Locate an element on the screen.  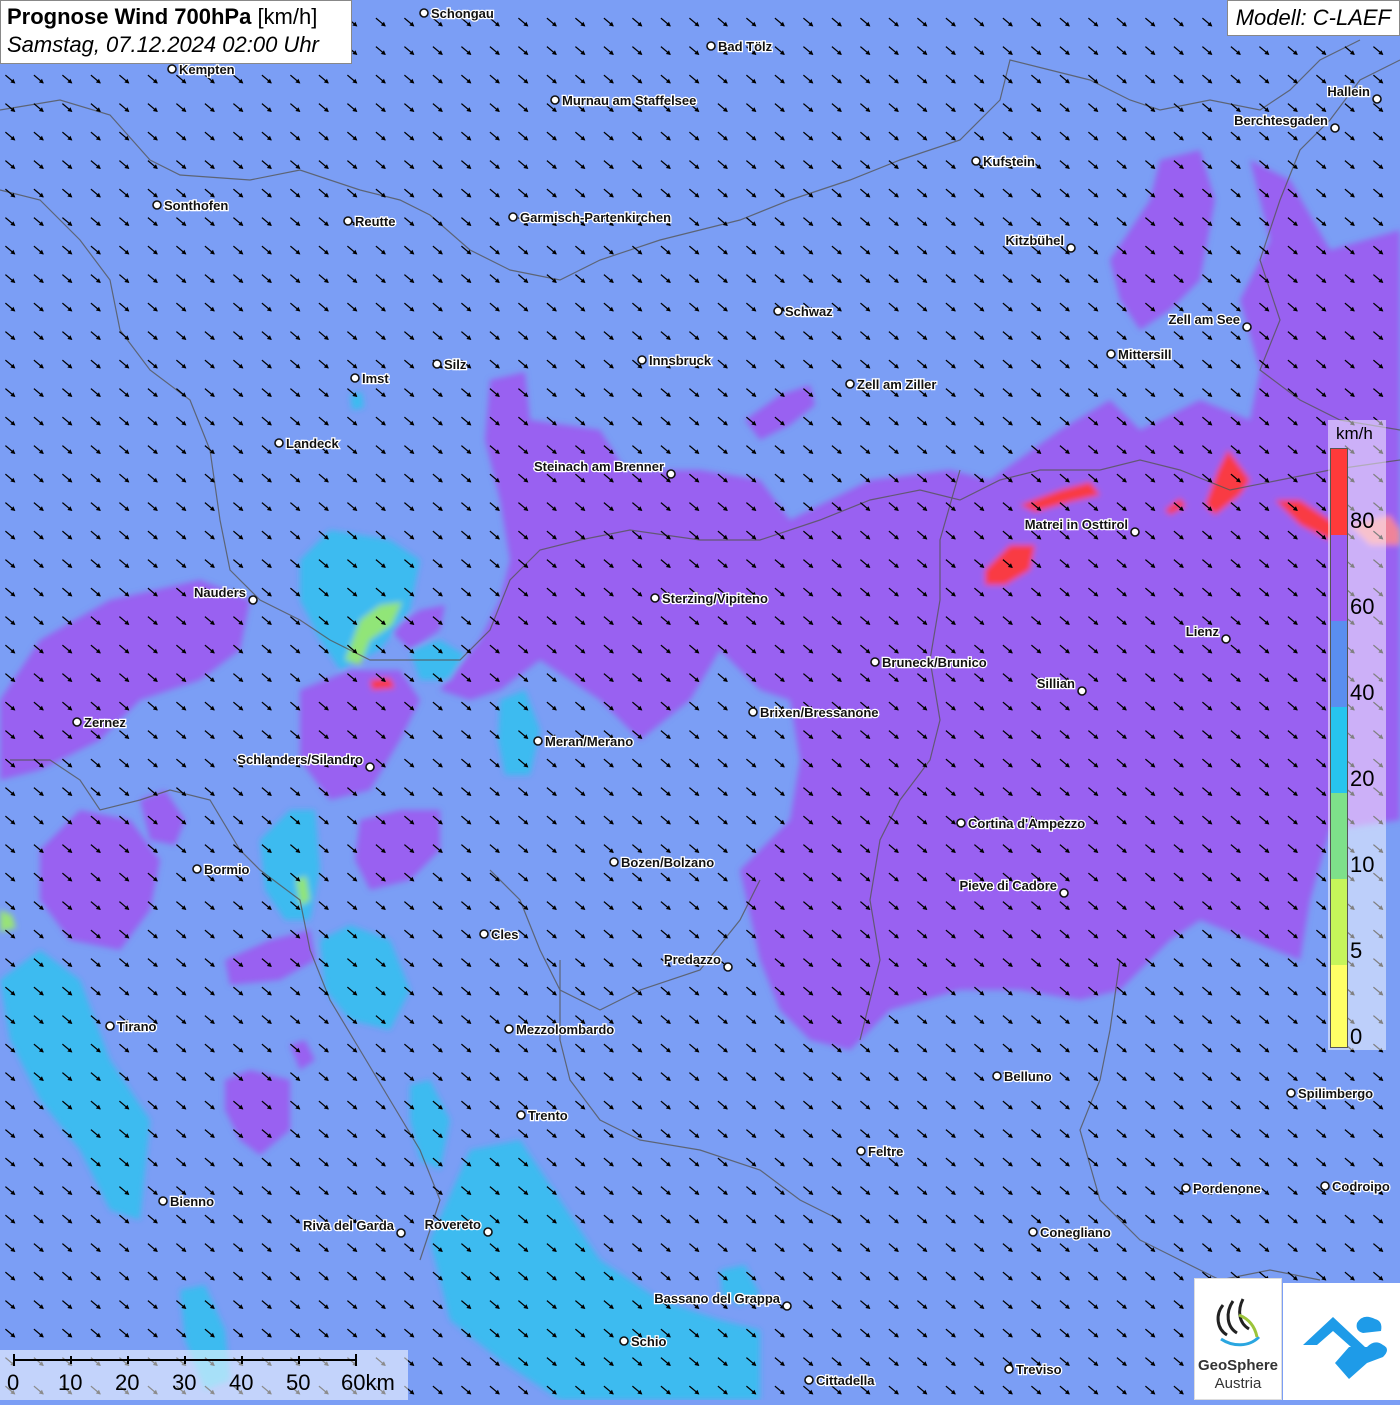
city-label: Riva del Garda is located at coordinates (349, 1225).